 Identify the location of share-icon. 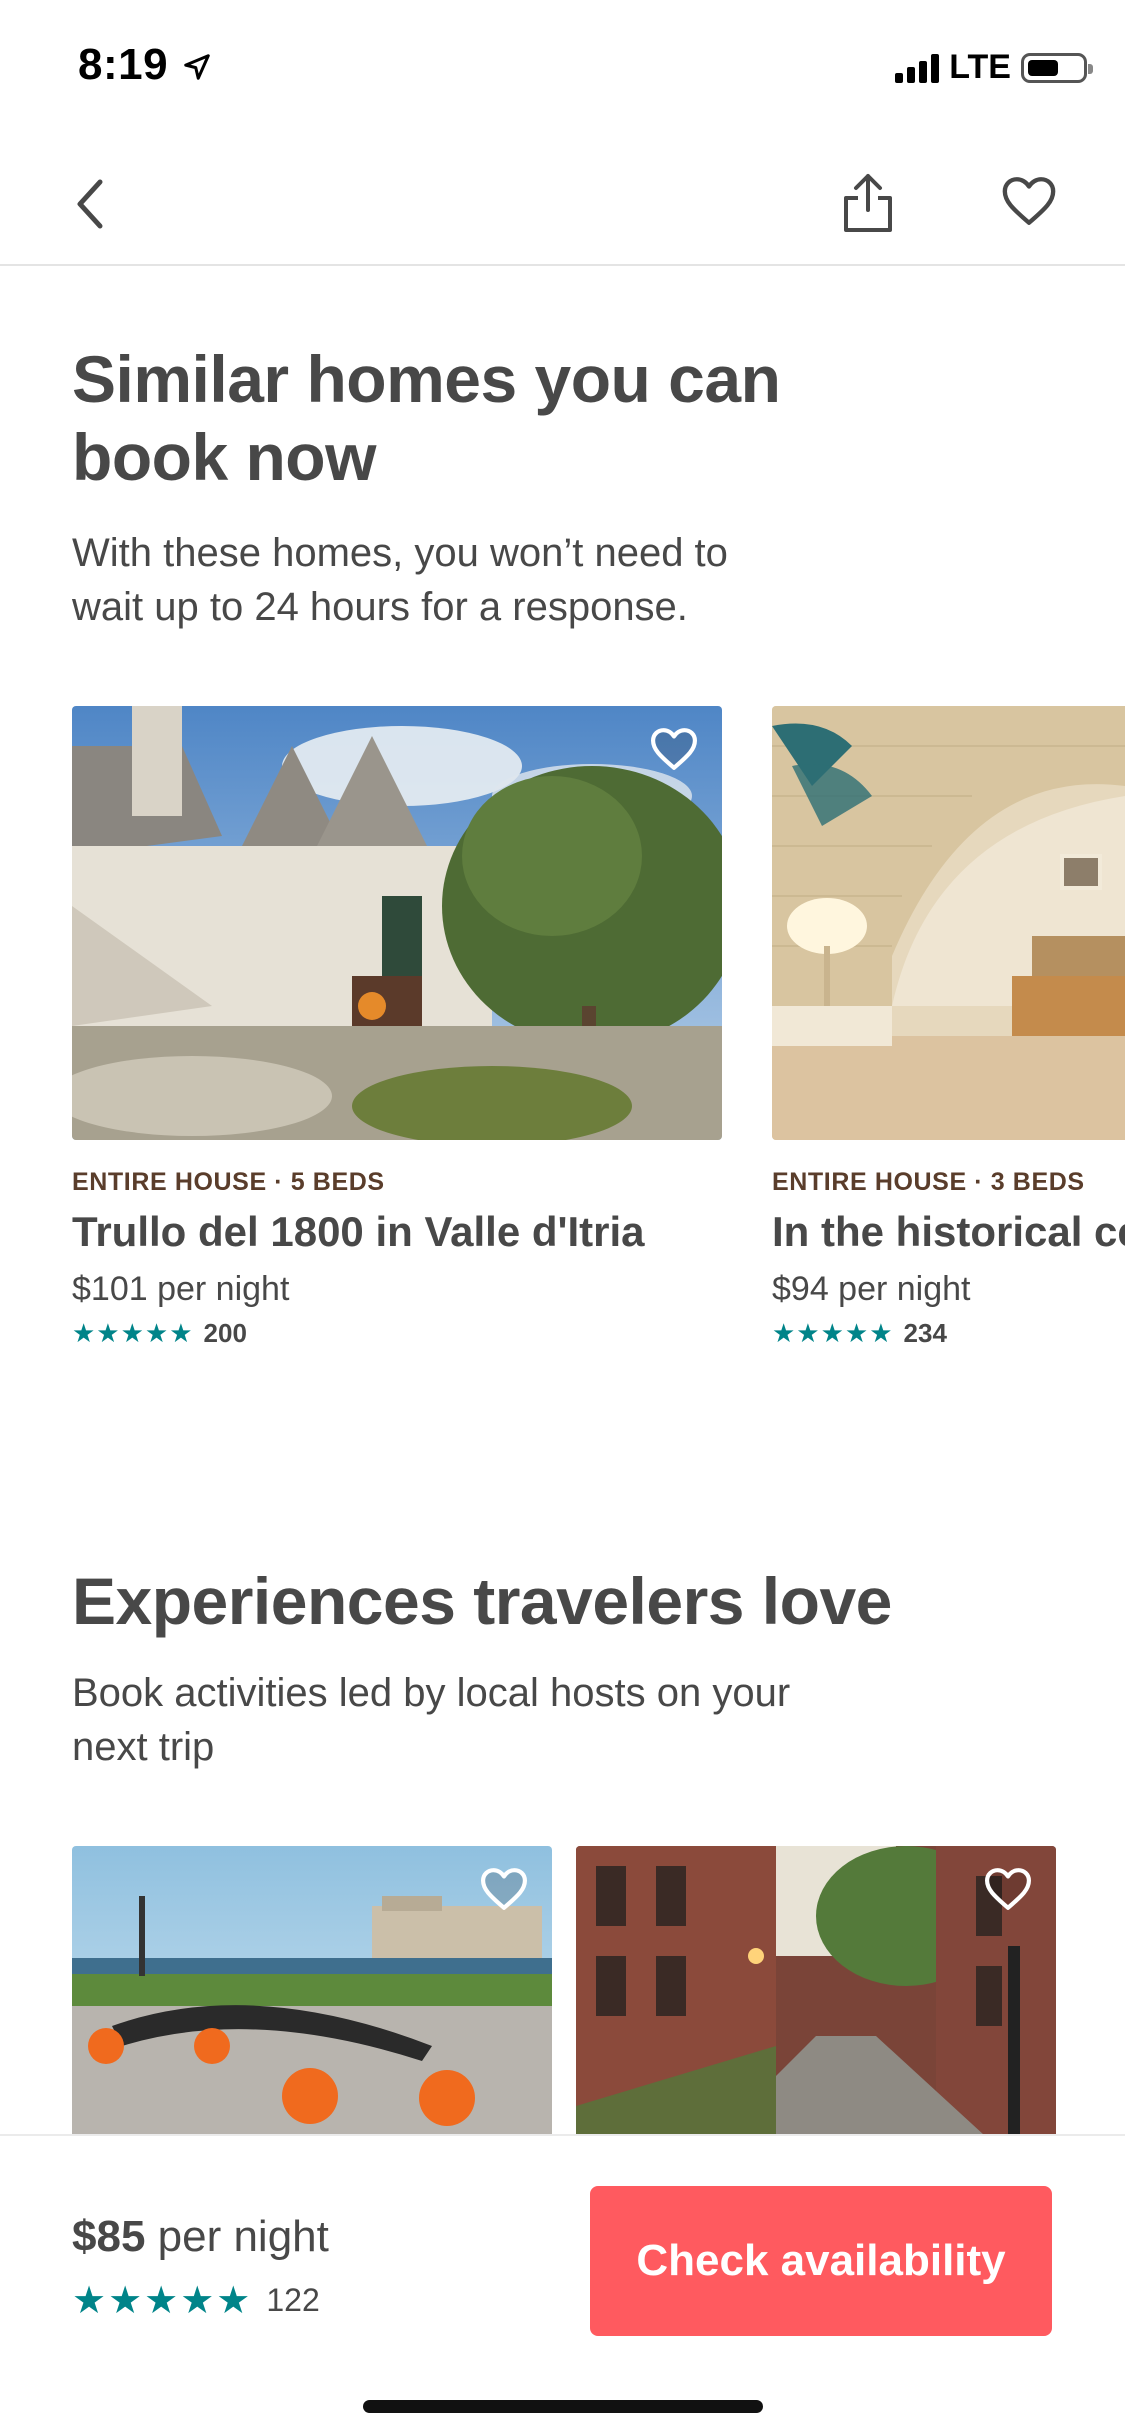
(868, 203).